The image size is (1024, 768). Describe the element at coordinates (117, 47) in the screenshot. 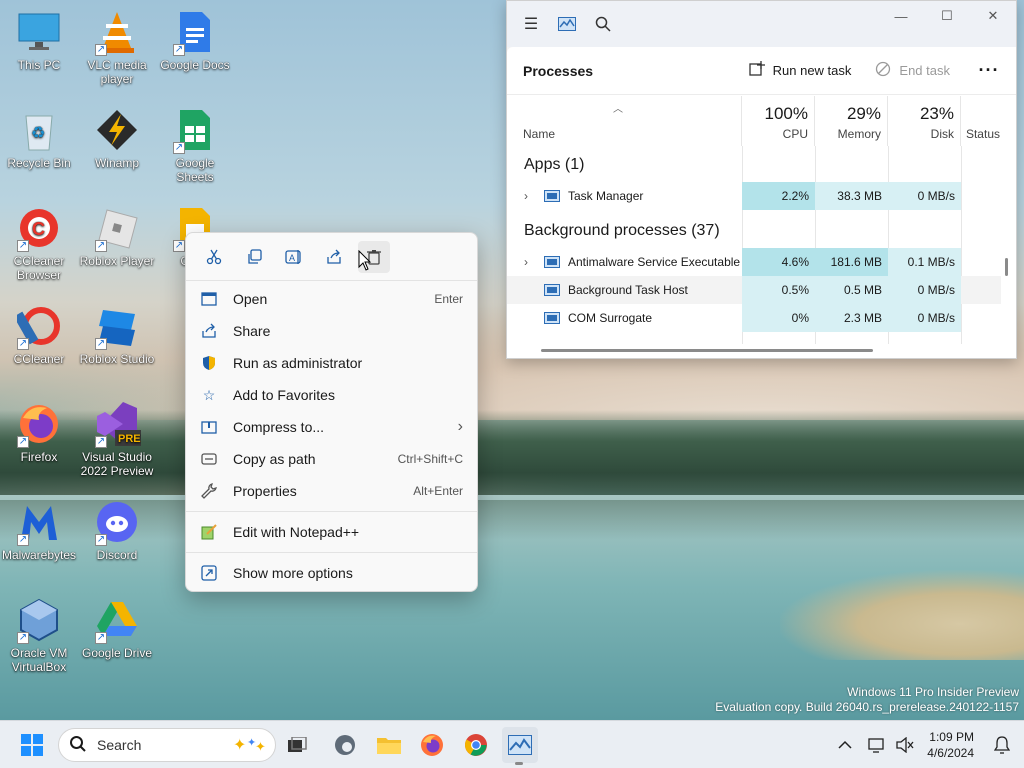

I see `desktop-icon-vlc: ↗ VLC media player` at that location.